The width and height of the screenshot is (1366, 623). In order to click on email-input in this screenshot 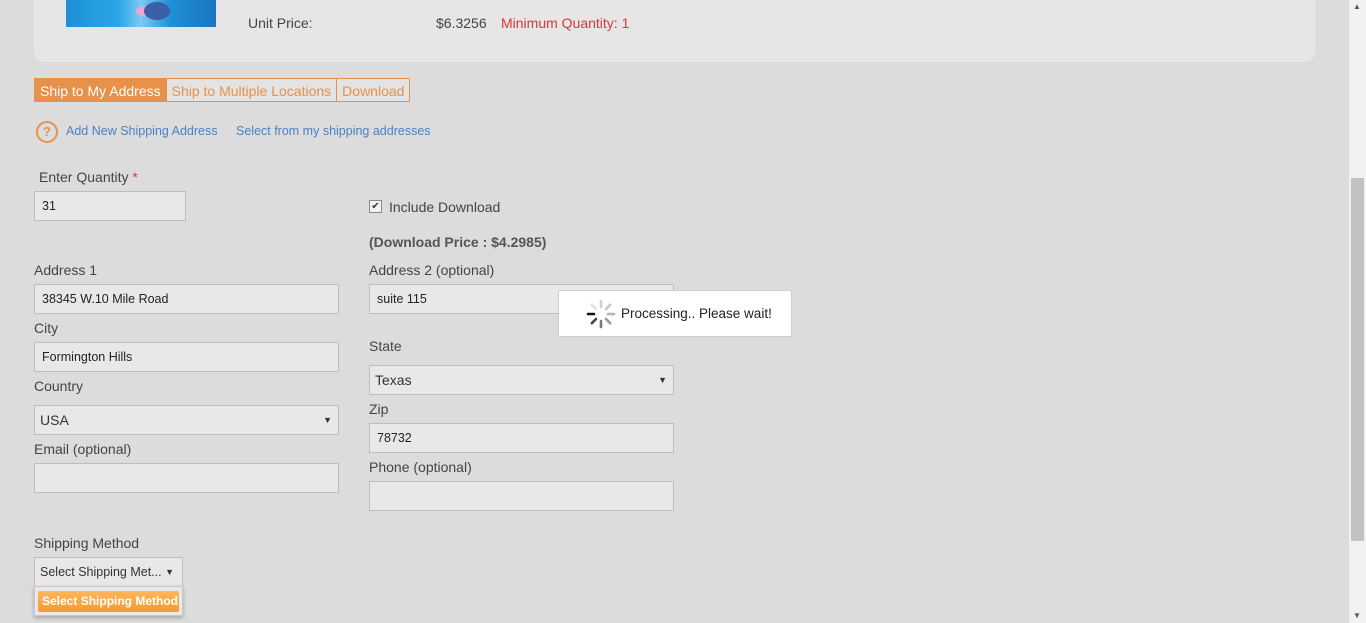, I will do `click(186, 478)`.